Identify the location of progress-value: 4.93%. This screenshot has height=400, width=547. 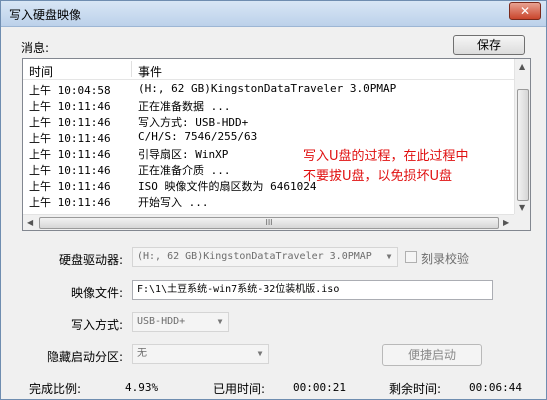
(142, 387).